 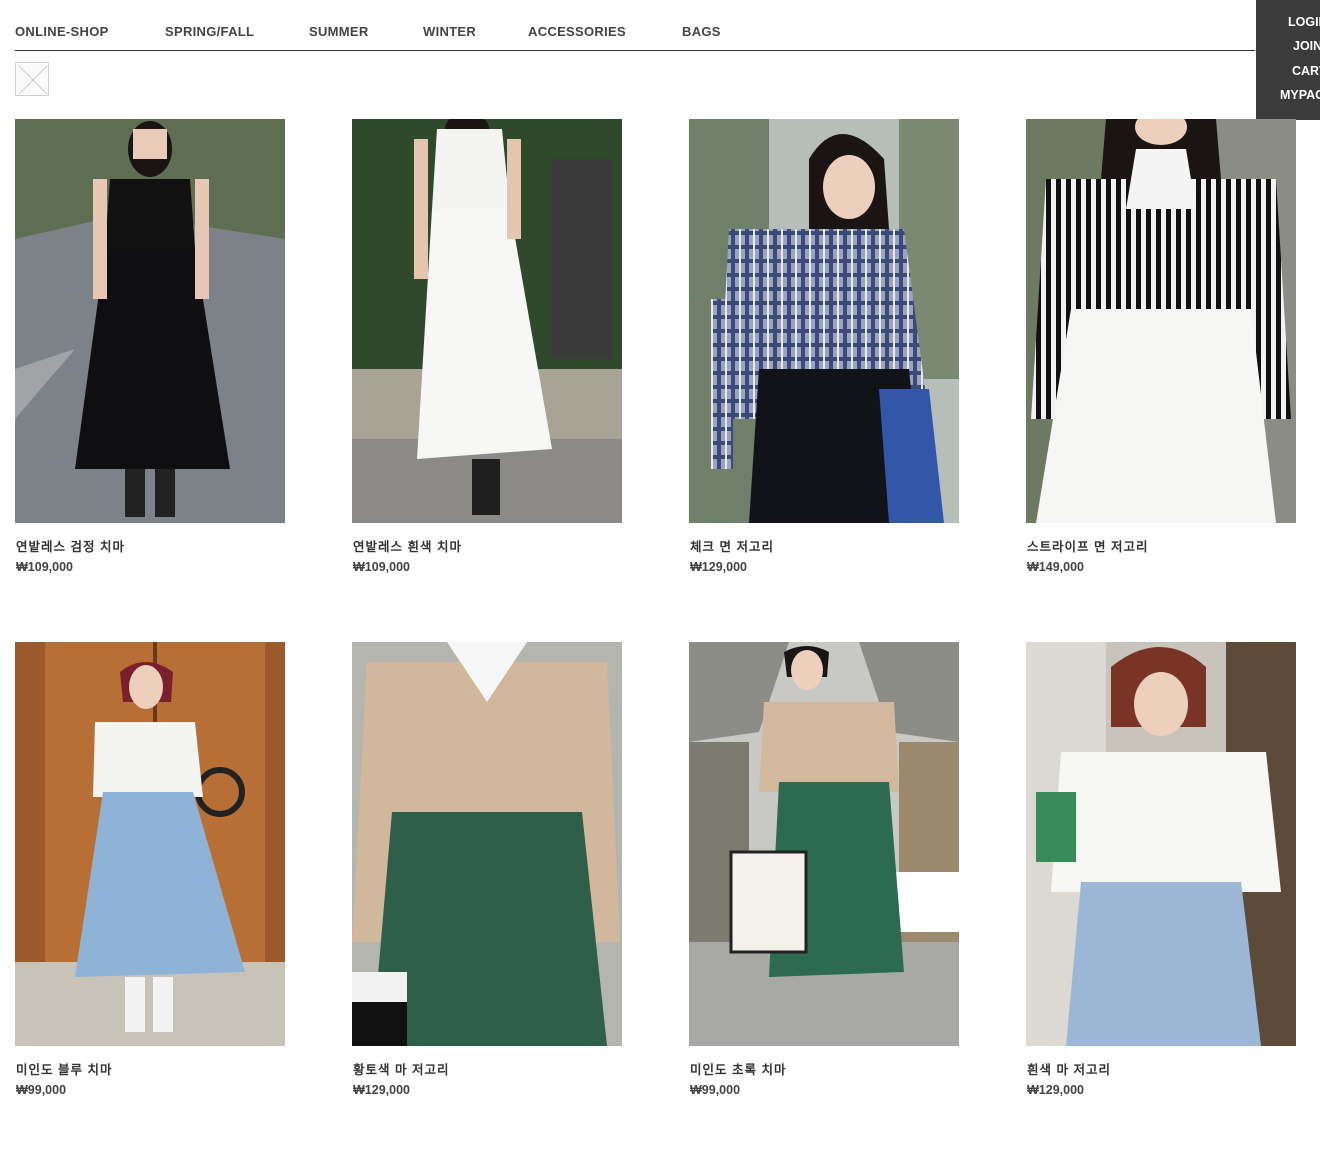 What do you see at coordinates (1288, 60) in the screenshot?
I see `user-menu-panel: LOGIN JOIN CART MYPAGE` at bounding box center [1288, 60].